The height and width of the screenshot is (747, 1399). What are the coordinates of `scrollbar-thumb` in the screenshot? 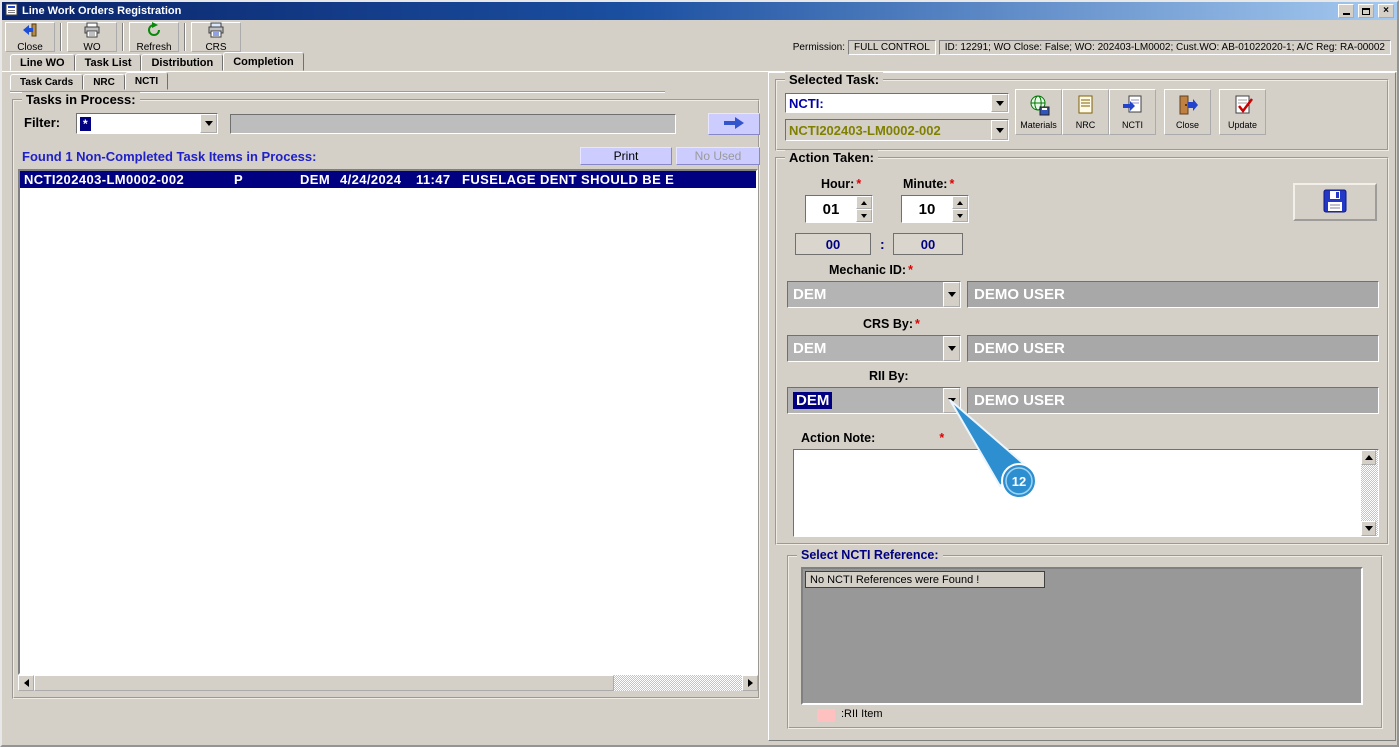 It's located at (324, 683).